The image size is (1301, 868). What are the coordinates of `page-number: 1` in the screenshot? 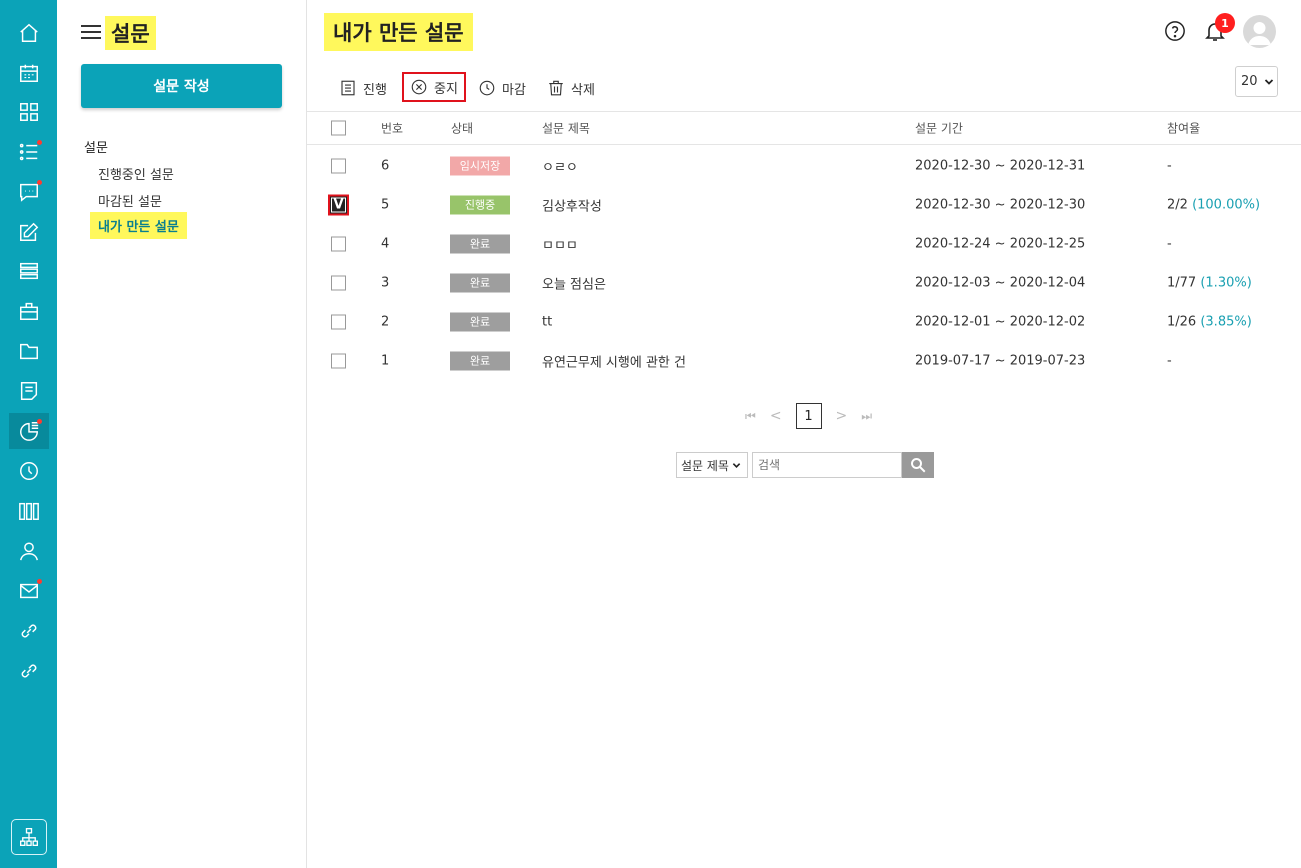 It's located at (808, 416).